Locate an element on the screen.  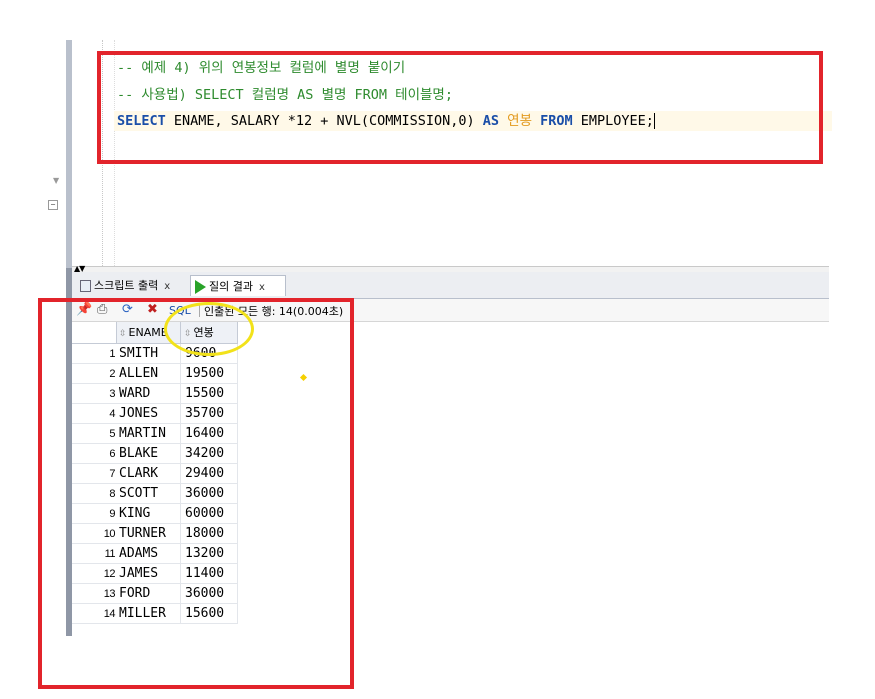
editor-gutter is located at coordinates (69, 154).